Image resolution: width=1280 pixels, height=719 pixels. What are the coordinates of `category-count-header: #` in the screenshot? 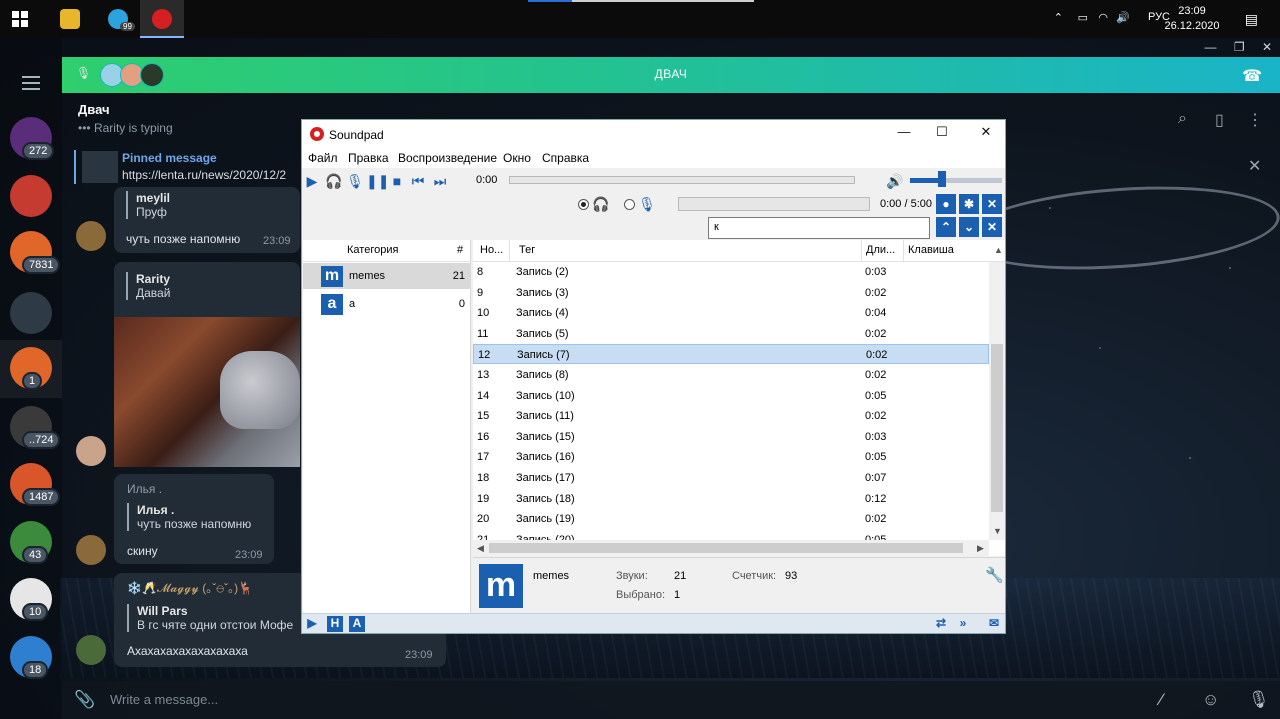 It's located at (460, 250).